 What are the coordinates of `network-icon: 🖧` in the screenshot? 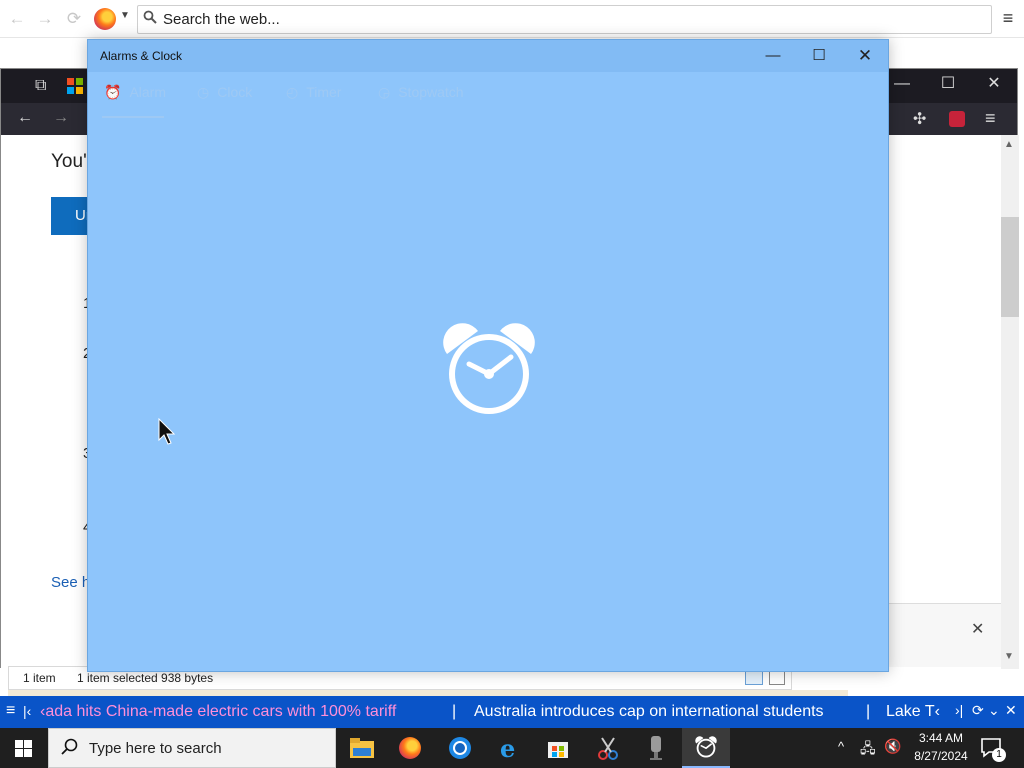 It's located at (868, 750).